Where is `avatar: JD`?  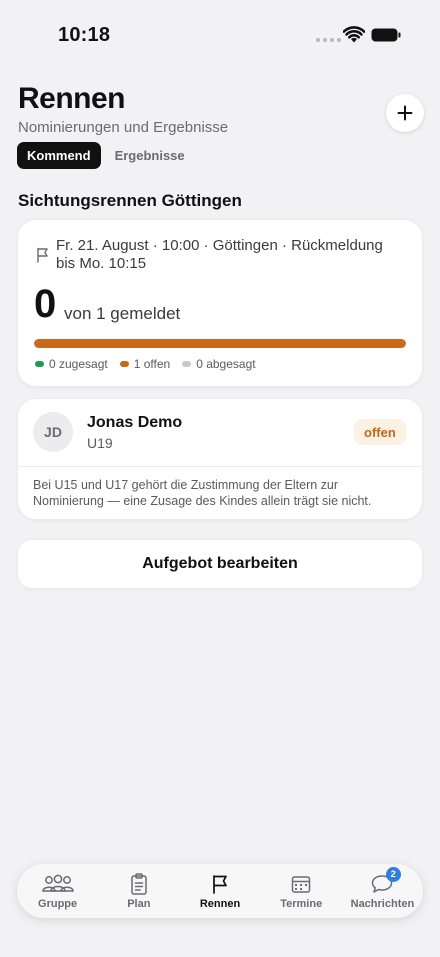
avatar: JD is located at coordinates (53, 432).